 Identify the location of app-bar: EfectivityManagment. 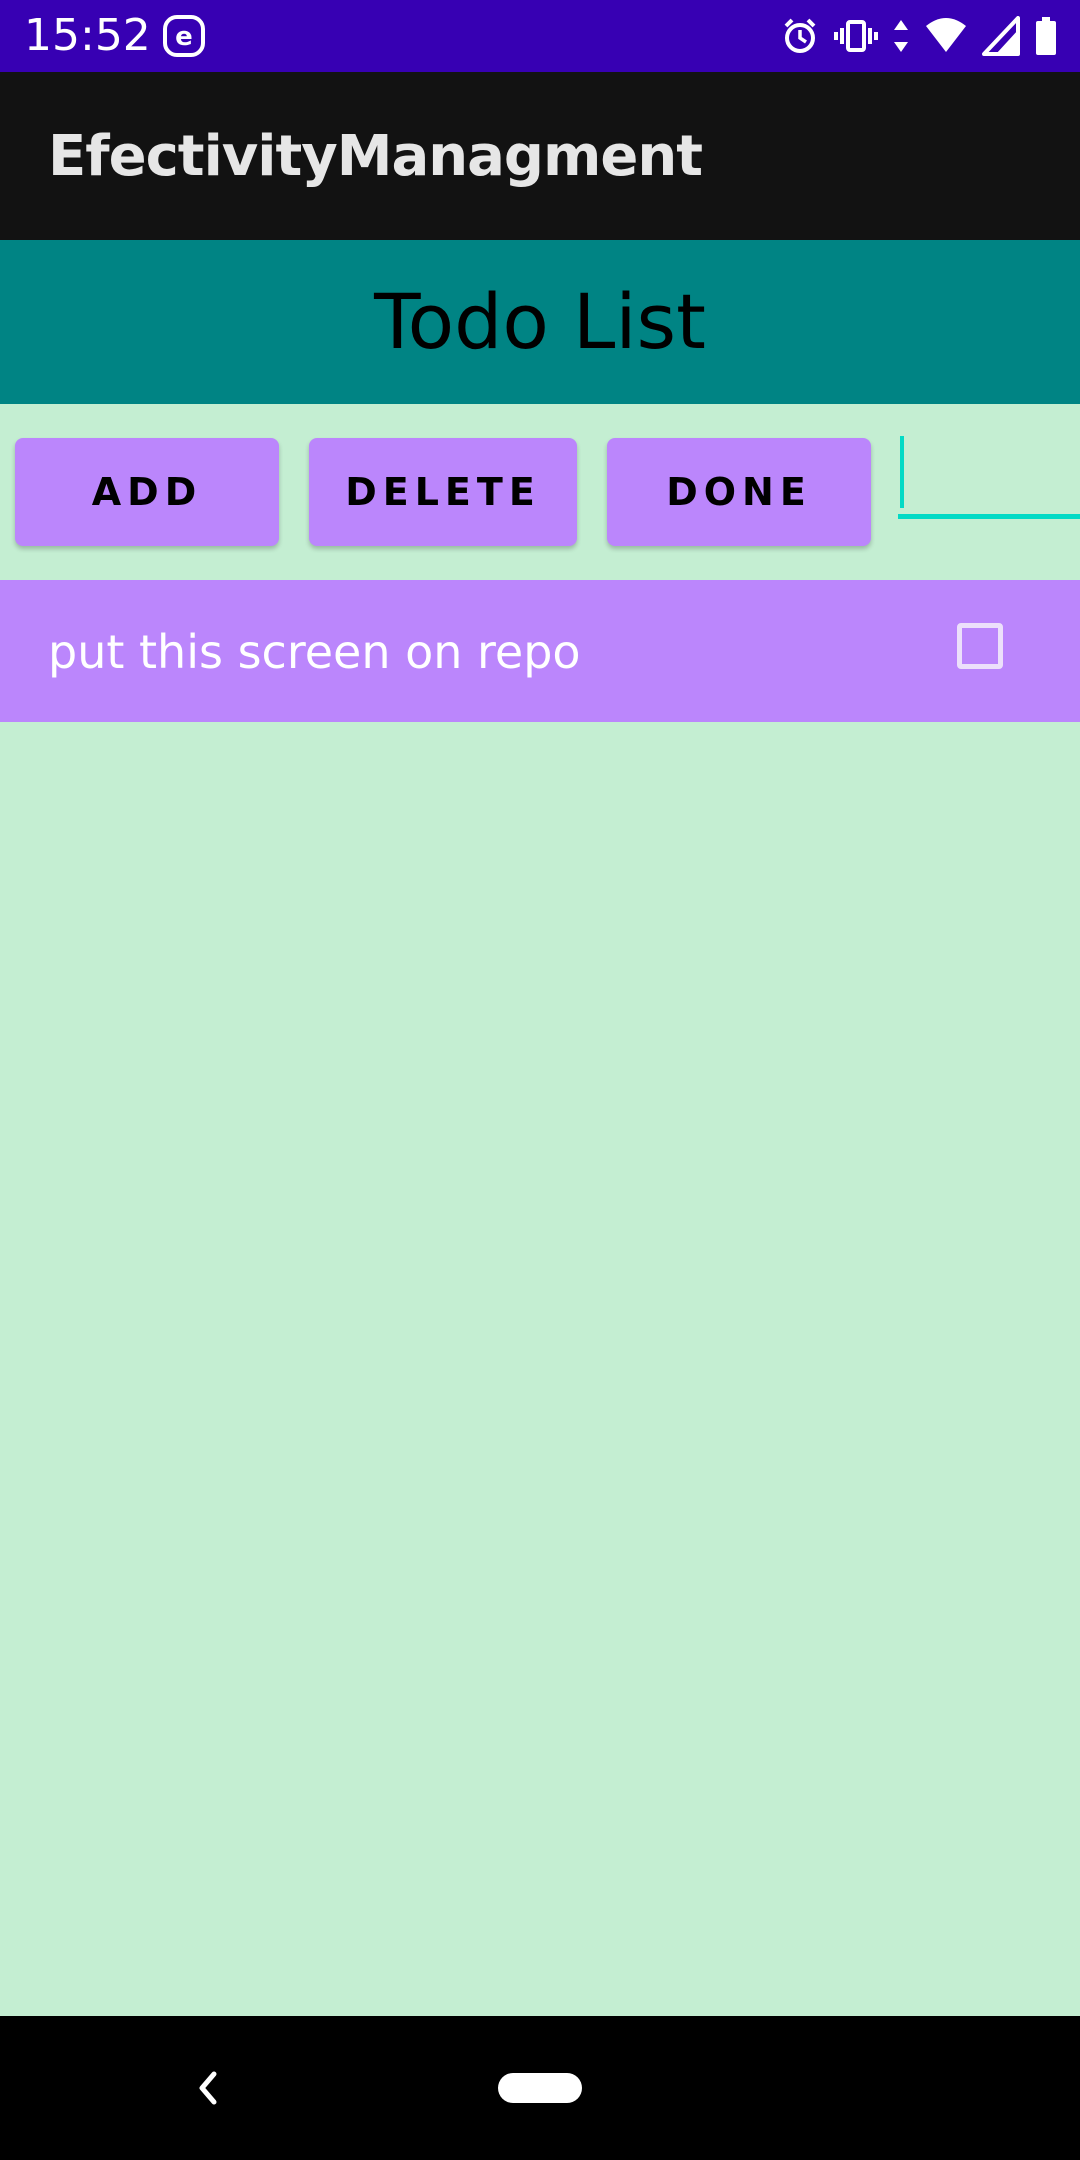
(540, 156).